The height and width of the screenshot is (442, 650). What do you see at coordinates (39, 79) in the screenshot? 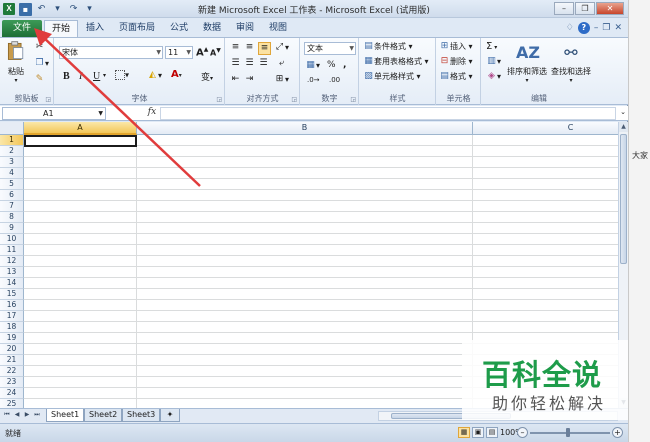
I see `format-painter-icon: ✎` at bounding box center [39, 79].